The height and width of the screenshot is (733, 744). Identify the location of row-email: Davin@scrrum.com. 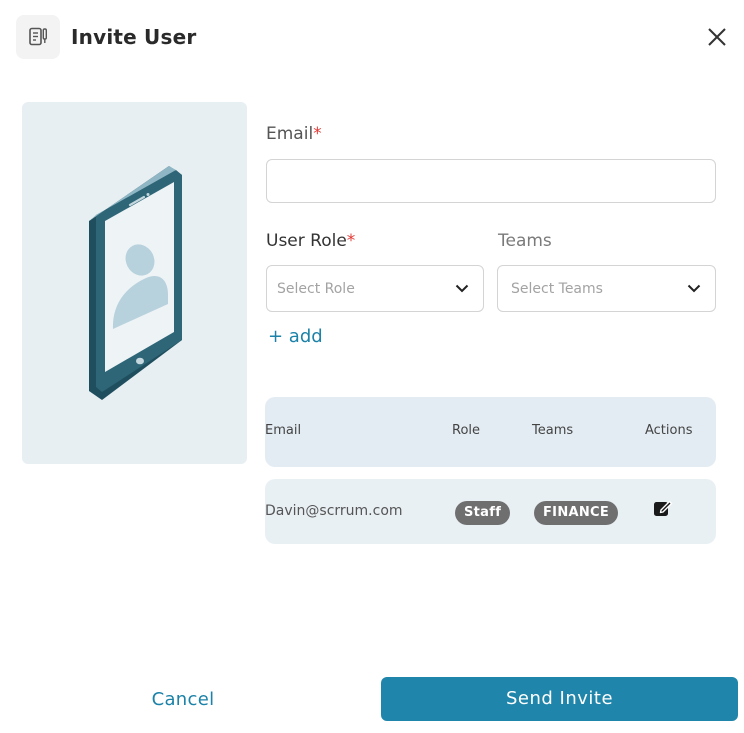
(334, 511).